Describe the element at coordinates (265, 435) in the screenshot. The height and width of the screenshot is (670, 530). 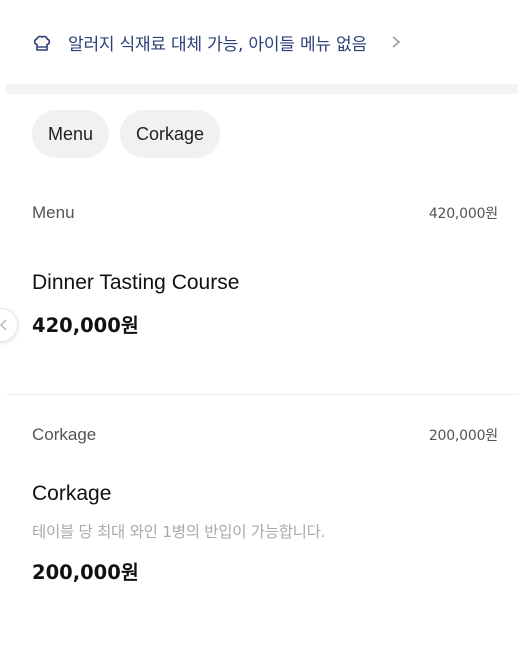
I see `section-header-corkage: Corkage 200,000원` at that location.